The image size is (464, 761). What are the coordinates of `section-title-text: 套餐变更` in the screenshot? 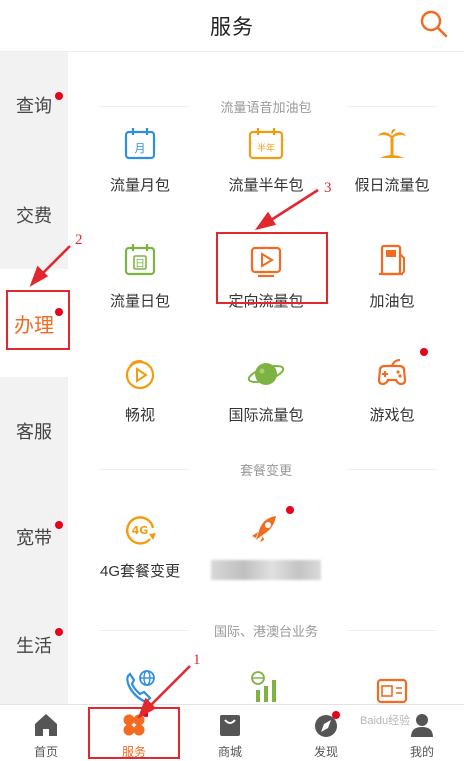 It's located at (265, 470).